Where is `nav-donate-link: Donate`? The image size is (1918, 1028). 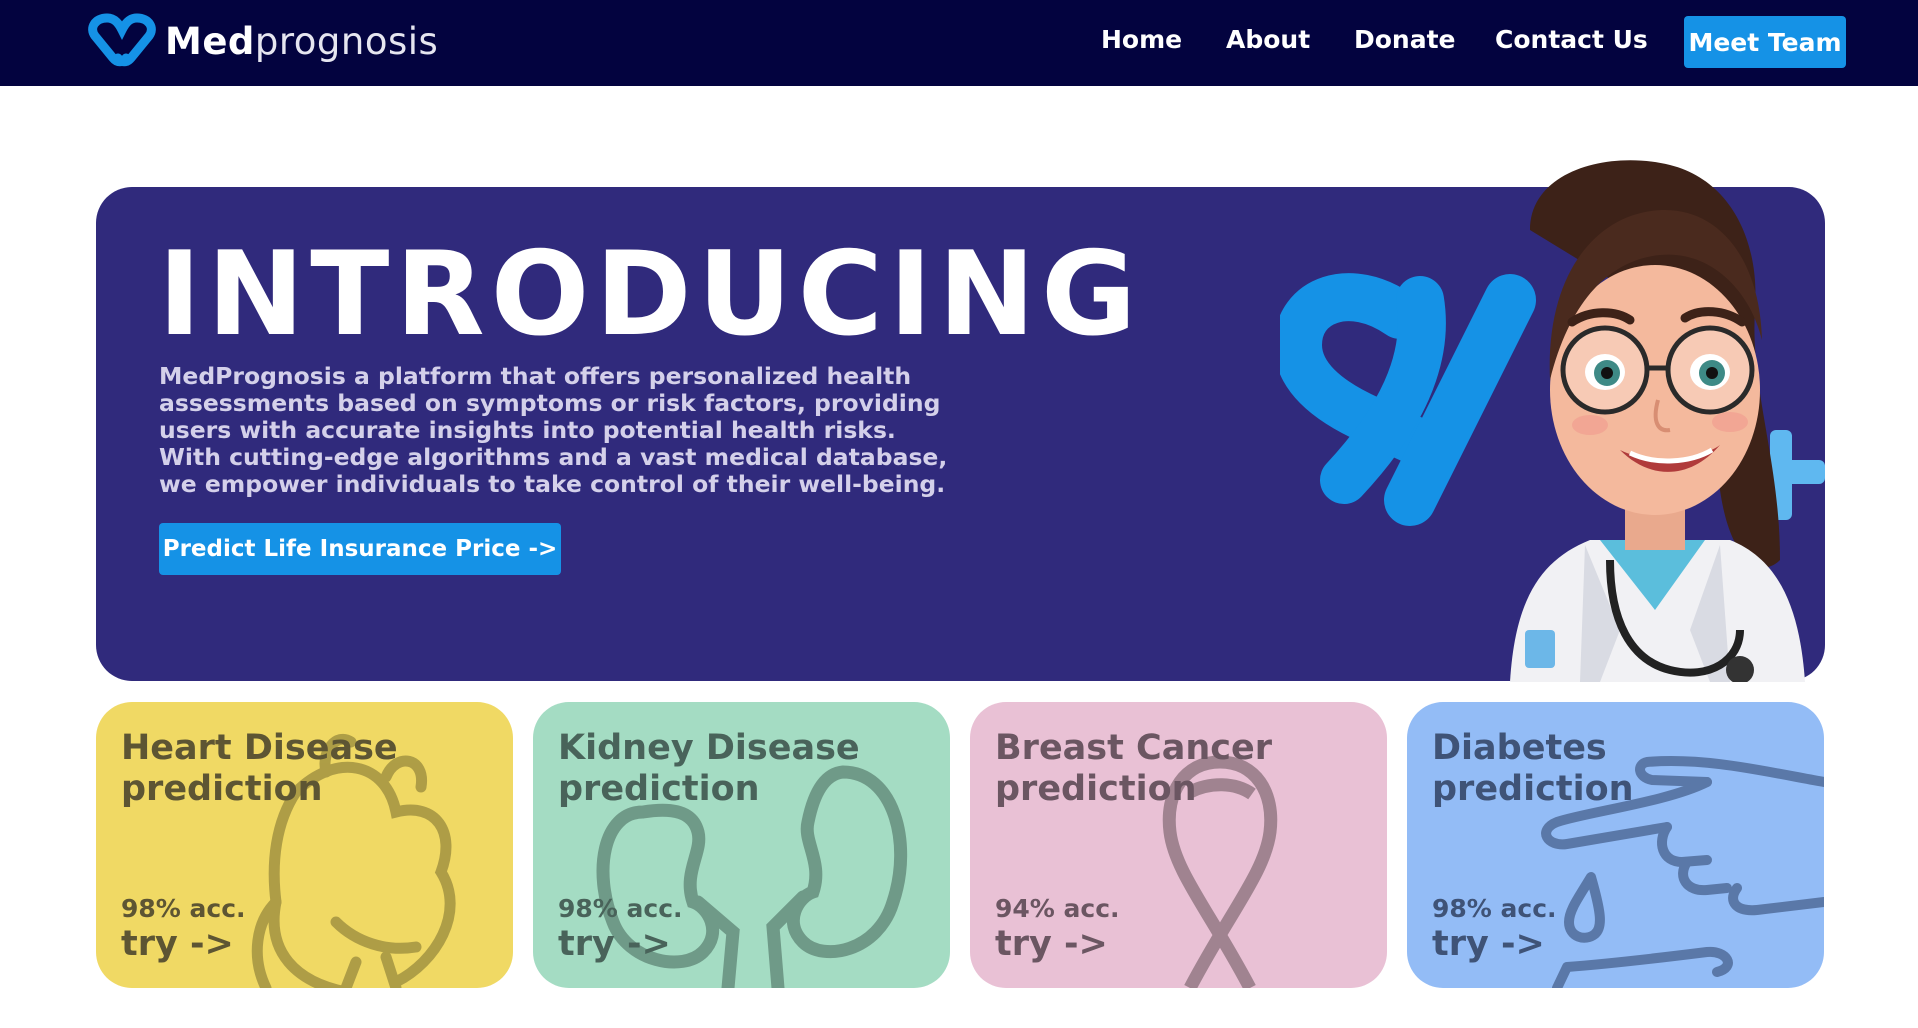 nav-donate-link: Donate is located at coordinates (1405, 39).